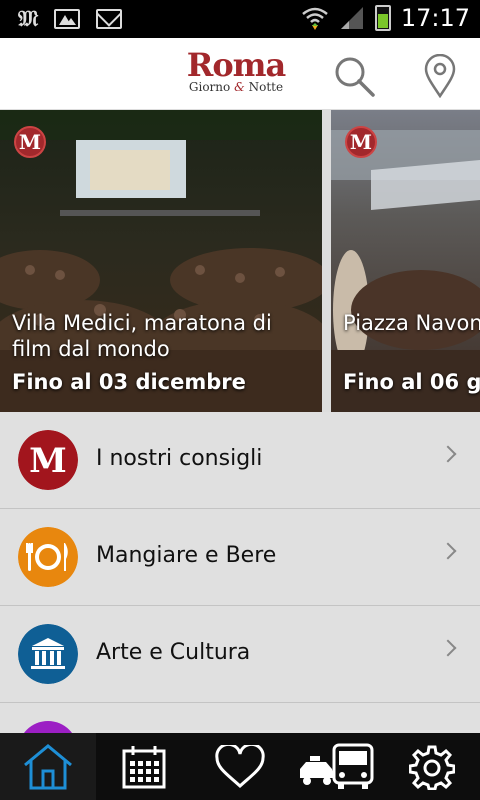 Image resolution: width=480 pixels, height=800 pixels. I want to click on home-icon, so click(48, 766).